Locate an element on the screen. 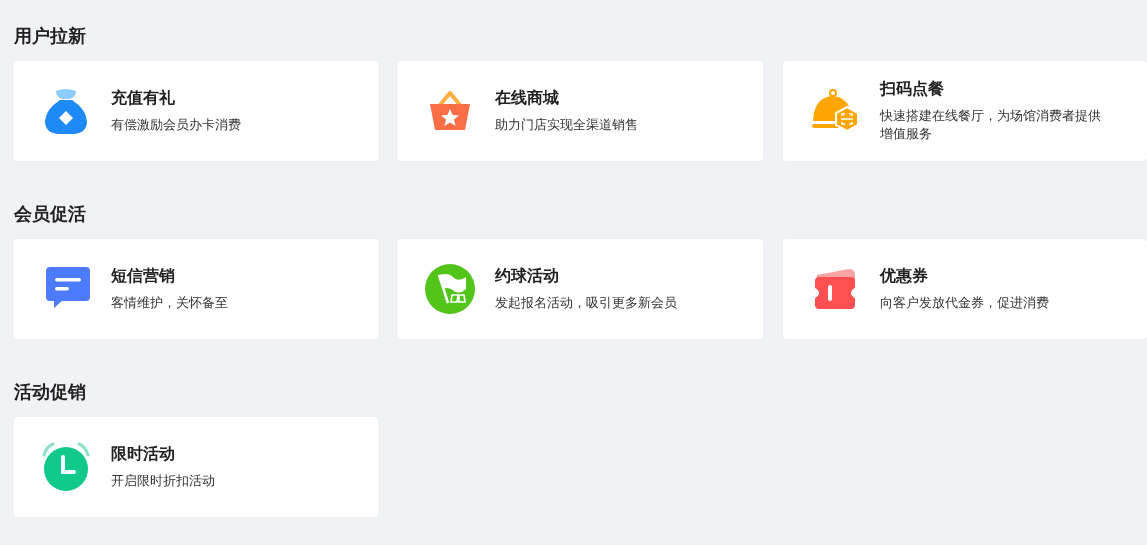  feature-card: 优惠券 向客户发放代金券，促进消费 is located at coordinates (964, 289).